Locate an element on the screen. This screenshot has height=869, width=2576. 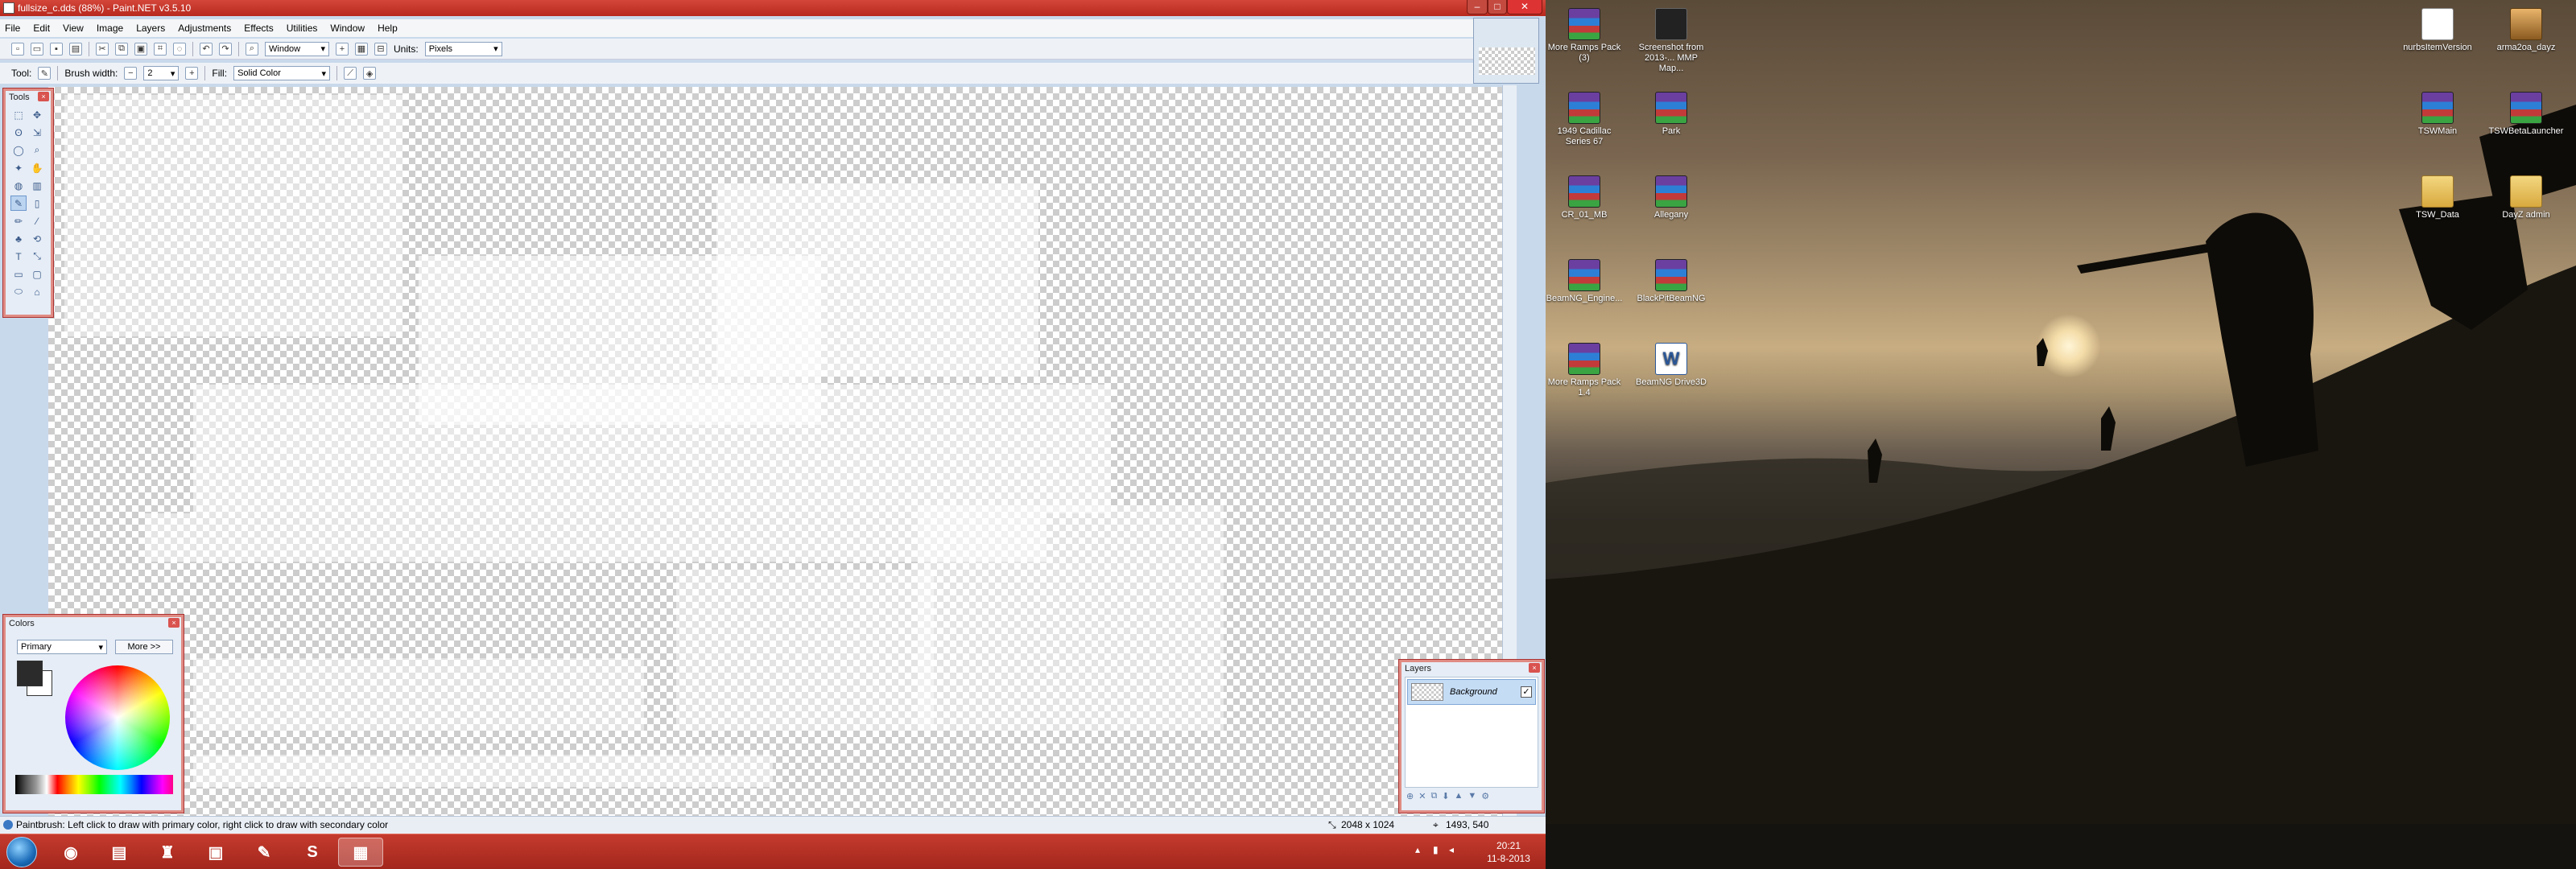
decrease-icon: − is located at coordinates (131, 73).